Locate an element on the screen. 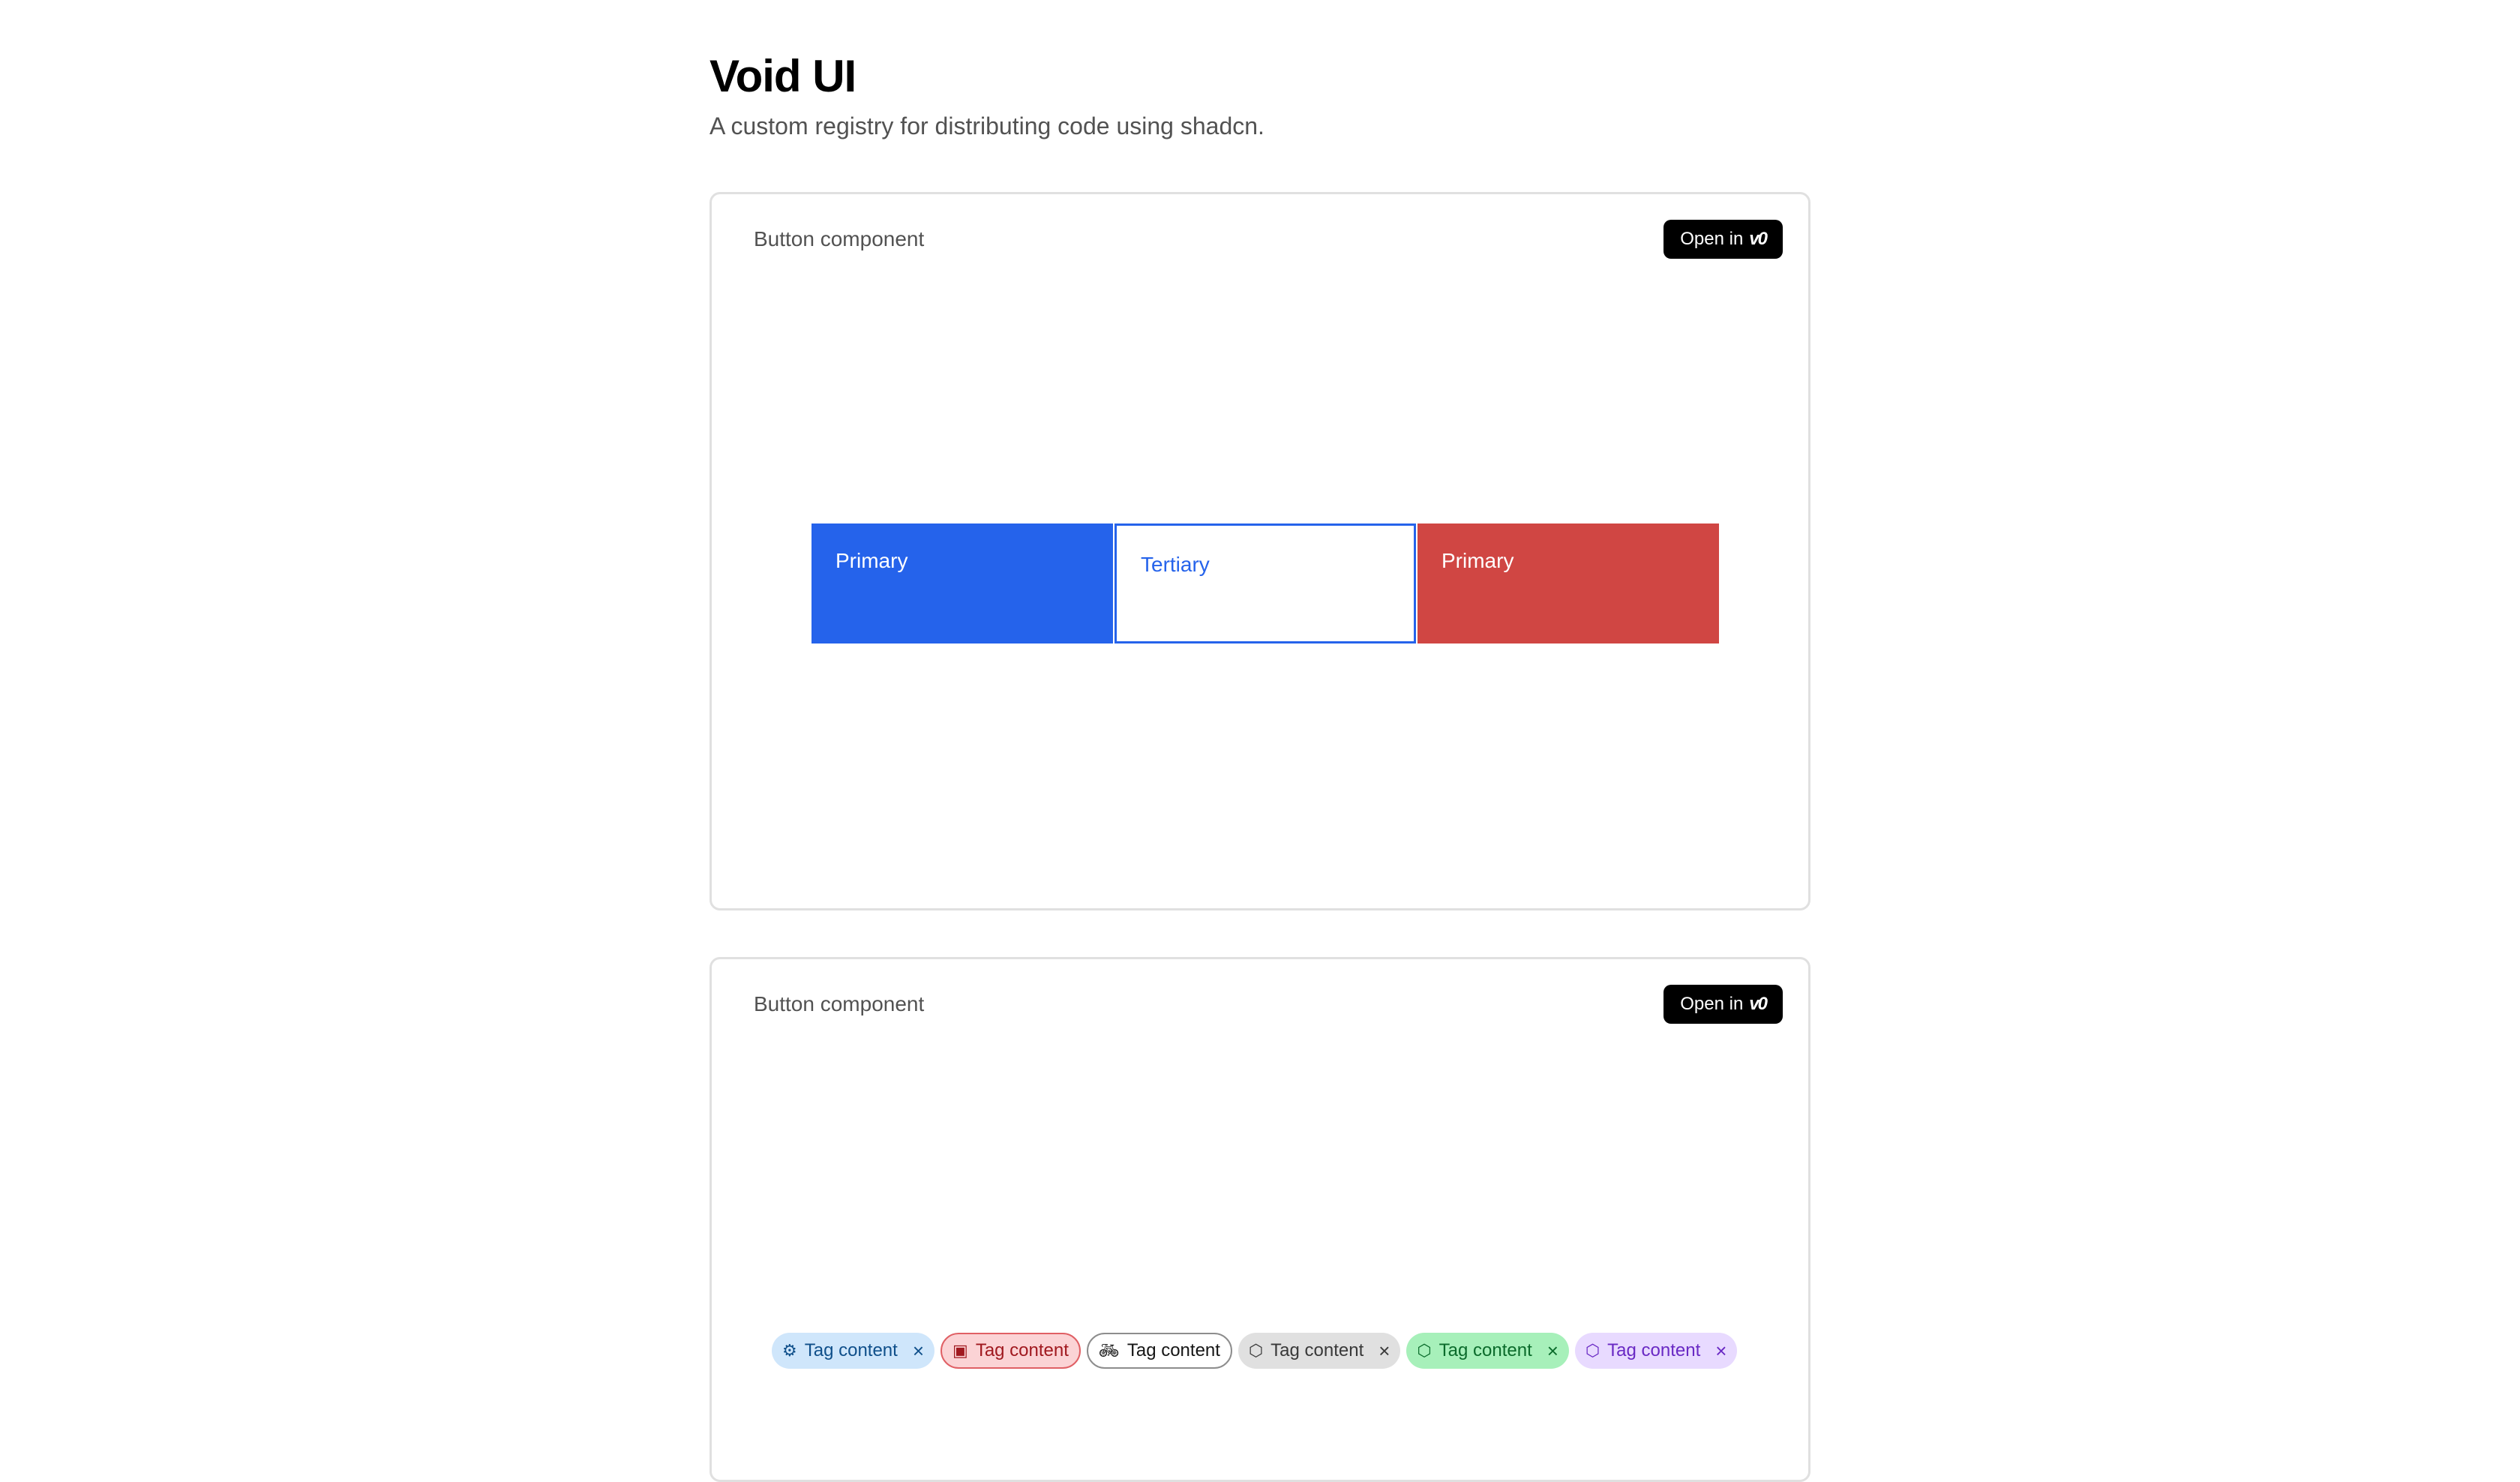 This screenshot has width=2520, height=1482. tag-purple: ⬡ Tag content × is located at coordinates (1656, 1351).